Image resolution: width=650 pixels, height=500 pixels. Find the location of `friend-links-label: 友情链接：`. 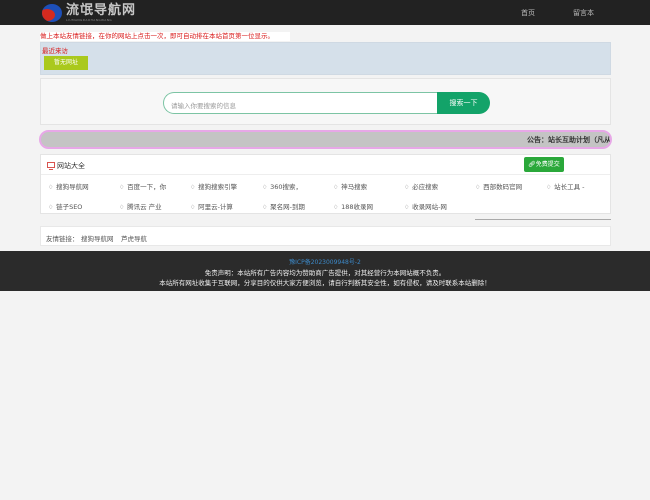

friend-links-label: 友情链接： is located at coordinates (62, 239).